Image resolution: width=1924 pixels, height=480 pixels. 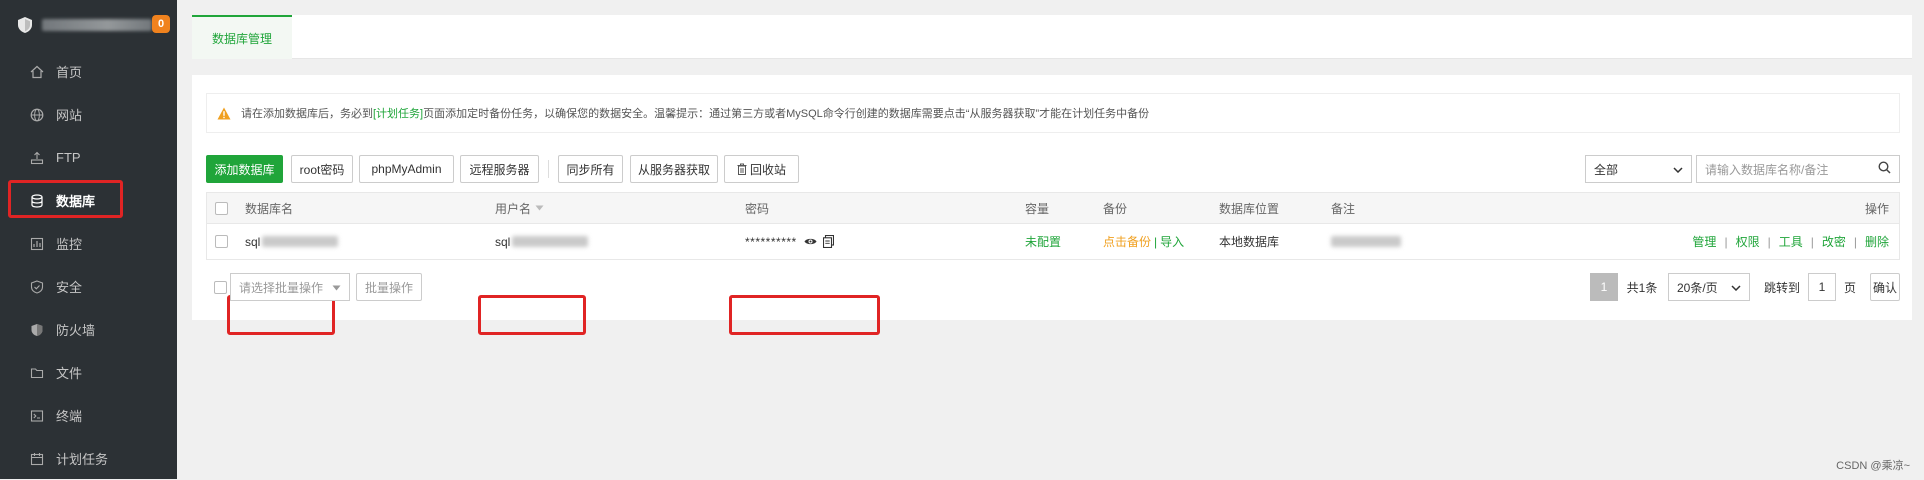 I want to click on header-password: 密码, so click(x=757, y=208).